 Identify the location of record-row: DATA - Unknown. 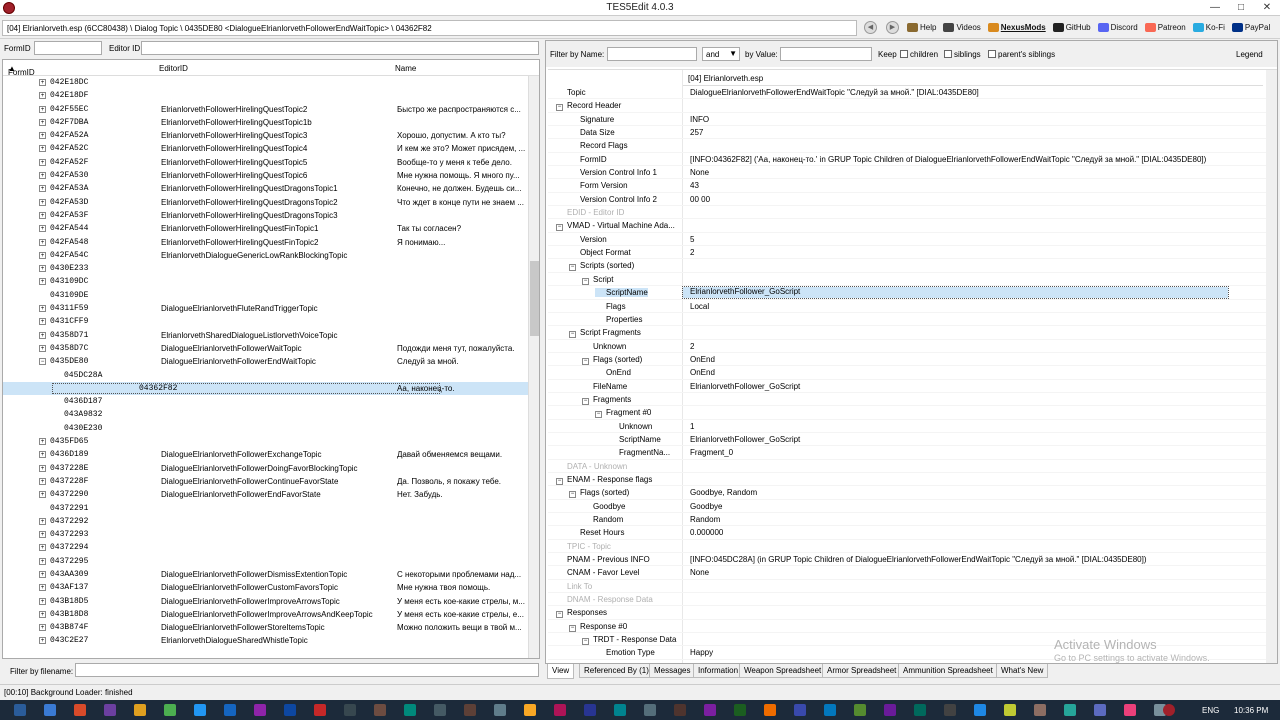
(907, 466).